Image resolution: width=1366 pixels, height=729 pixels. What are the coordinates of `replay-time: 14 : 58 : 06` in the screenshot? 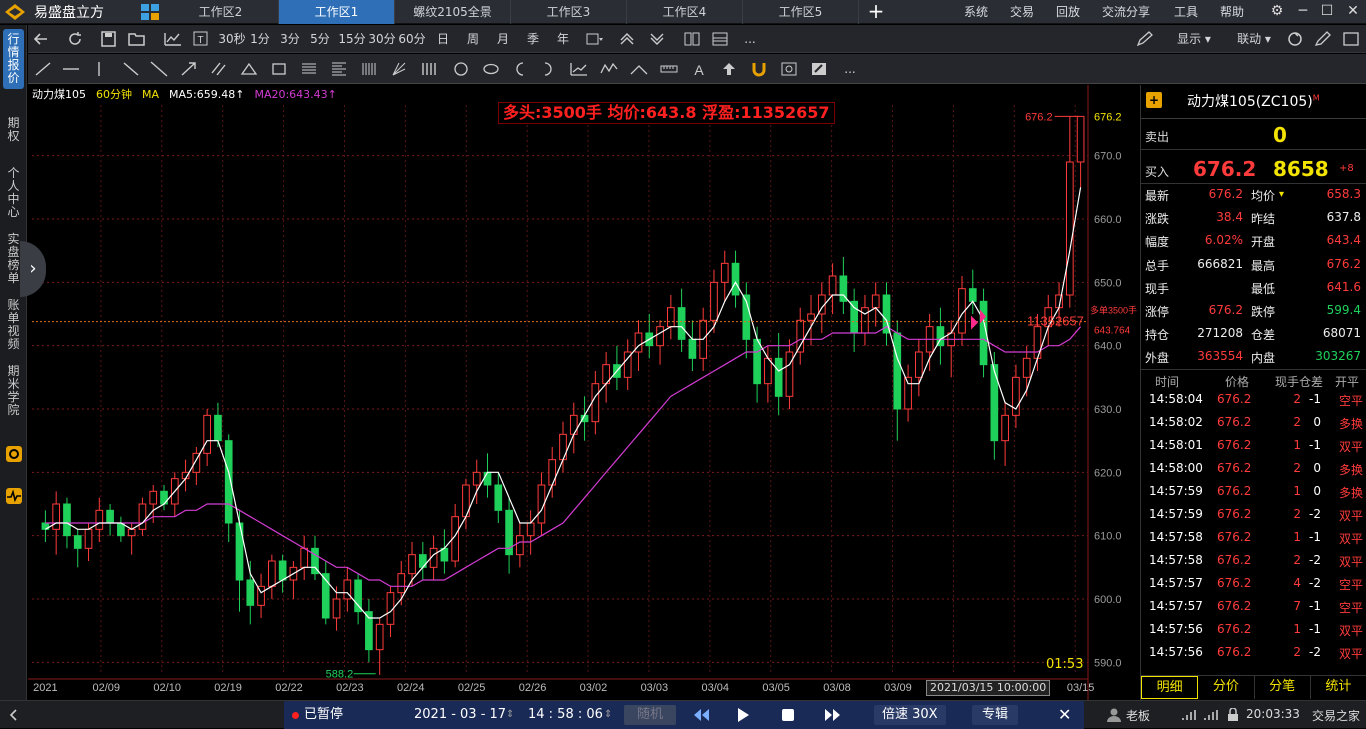 It's located at (565, 715).